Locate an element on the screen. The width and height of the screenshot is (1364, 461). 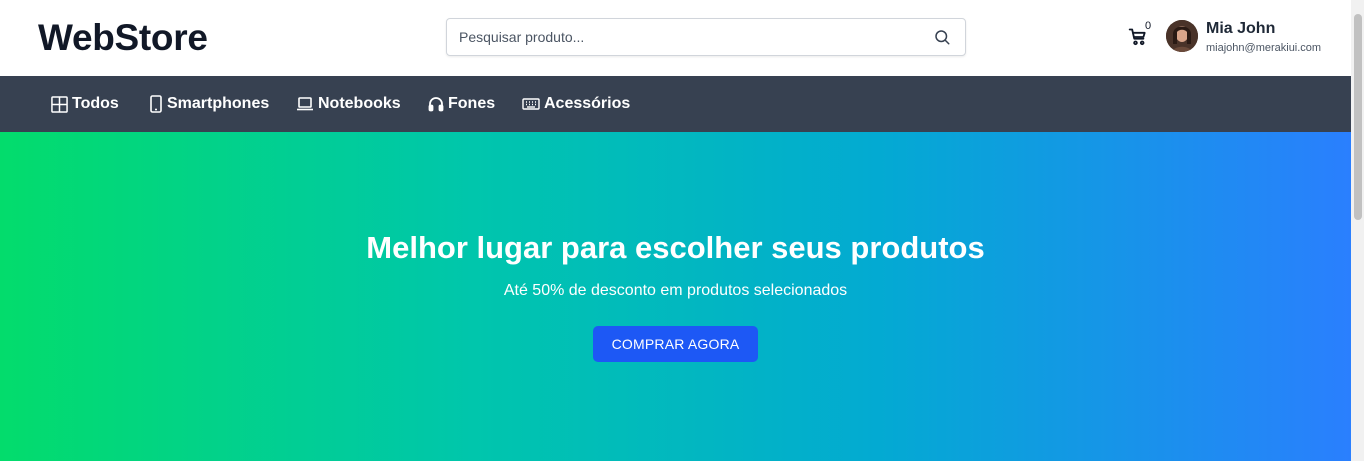
nav-item-acessorios: Acessórios is located at coordinates (576, 104).